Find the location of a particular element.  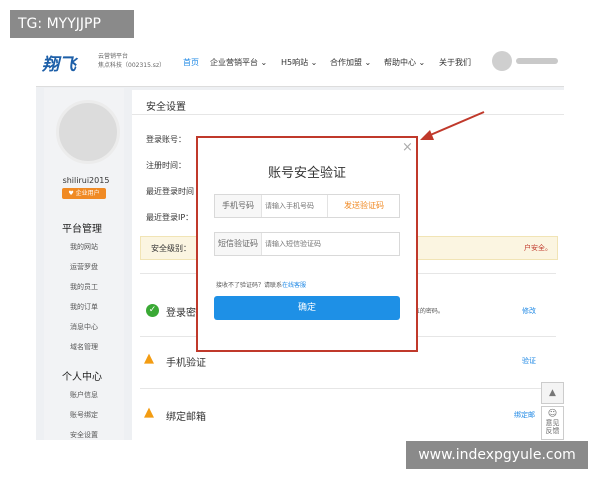

logo-sub-line2: 焦点科技（002315.sz） is located at coordinates (132, 65).